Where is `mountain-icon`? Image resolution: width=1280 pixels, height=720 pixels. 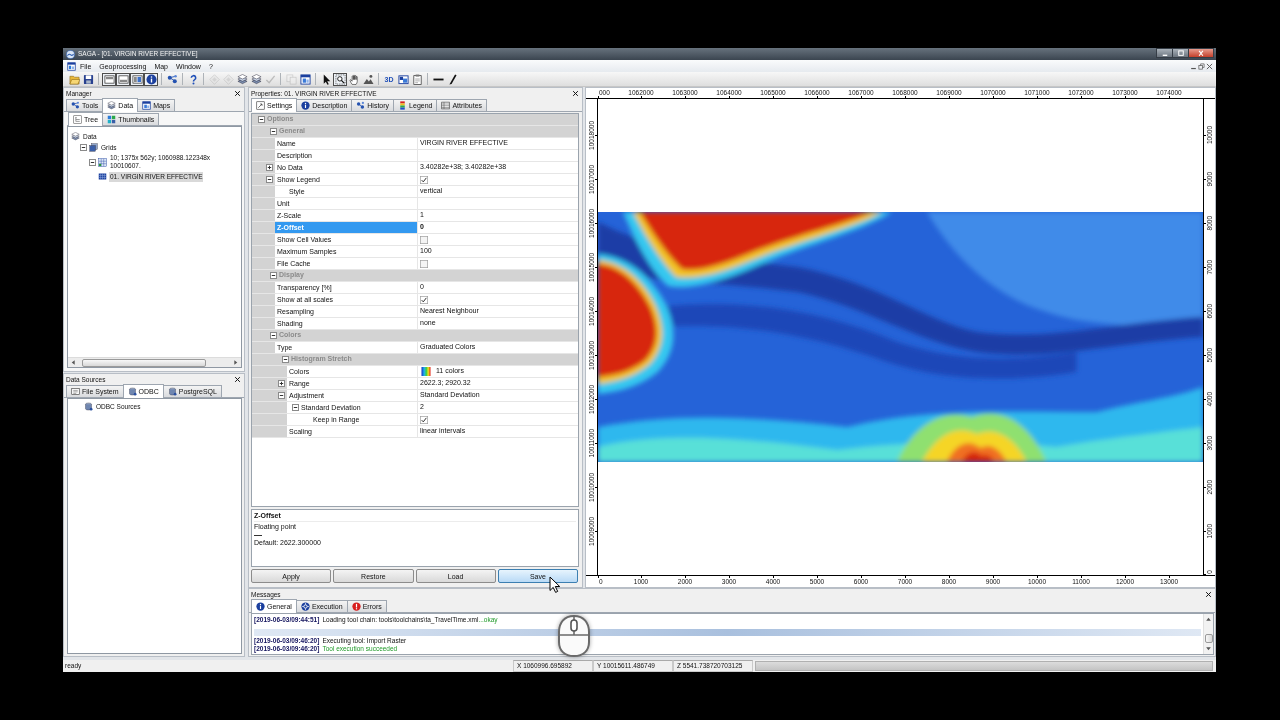 mountain-icon is located at coordinates (368, 79).